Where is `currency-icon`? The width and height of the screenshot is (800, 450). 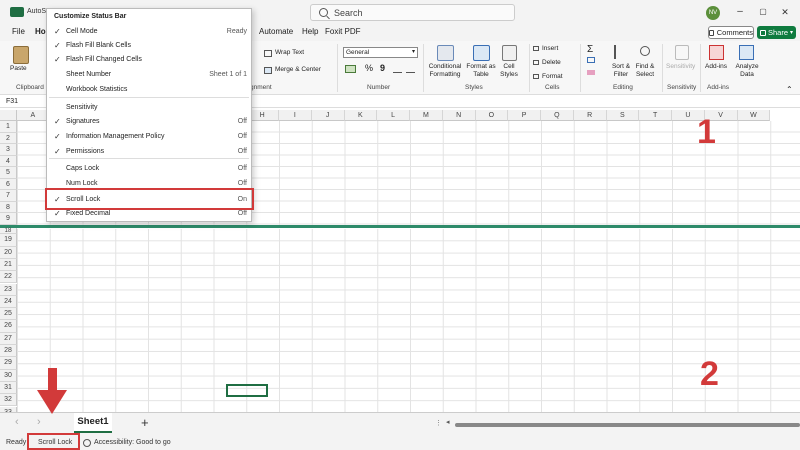 currency-icon is located at coordinates (350, 69).